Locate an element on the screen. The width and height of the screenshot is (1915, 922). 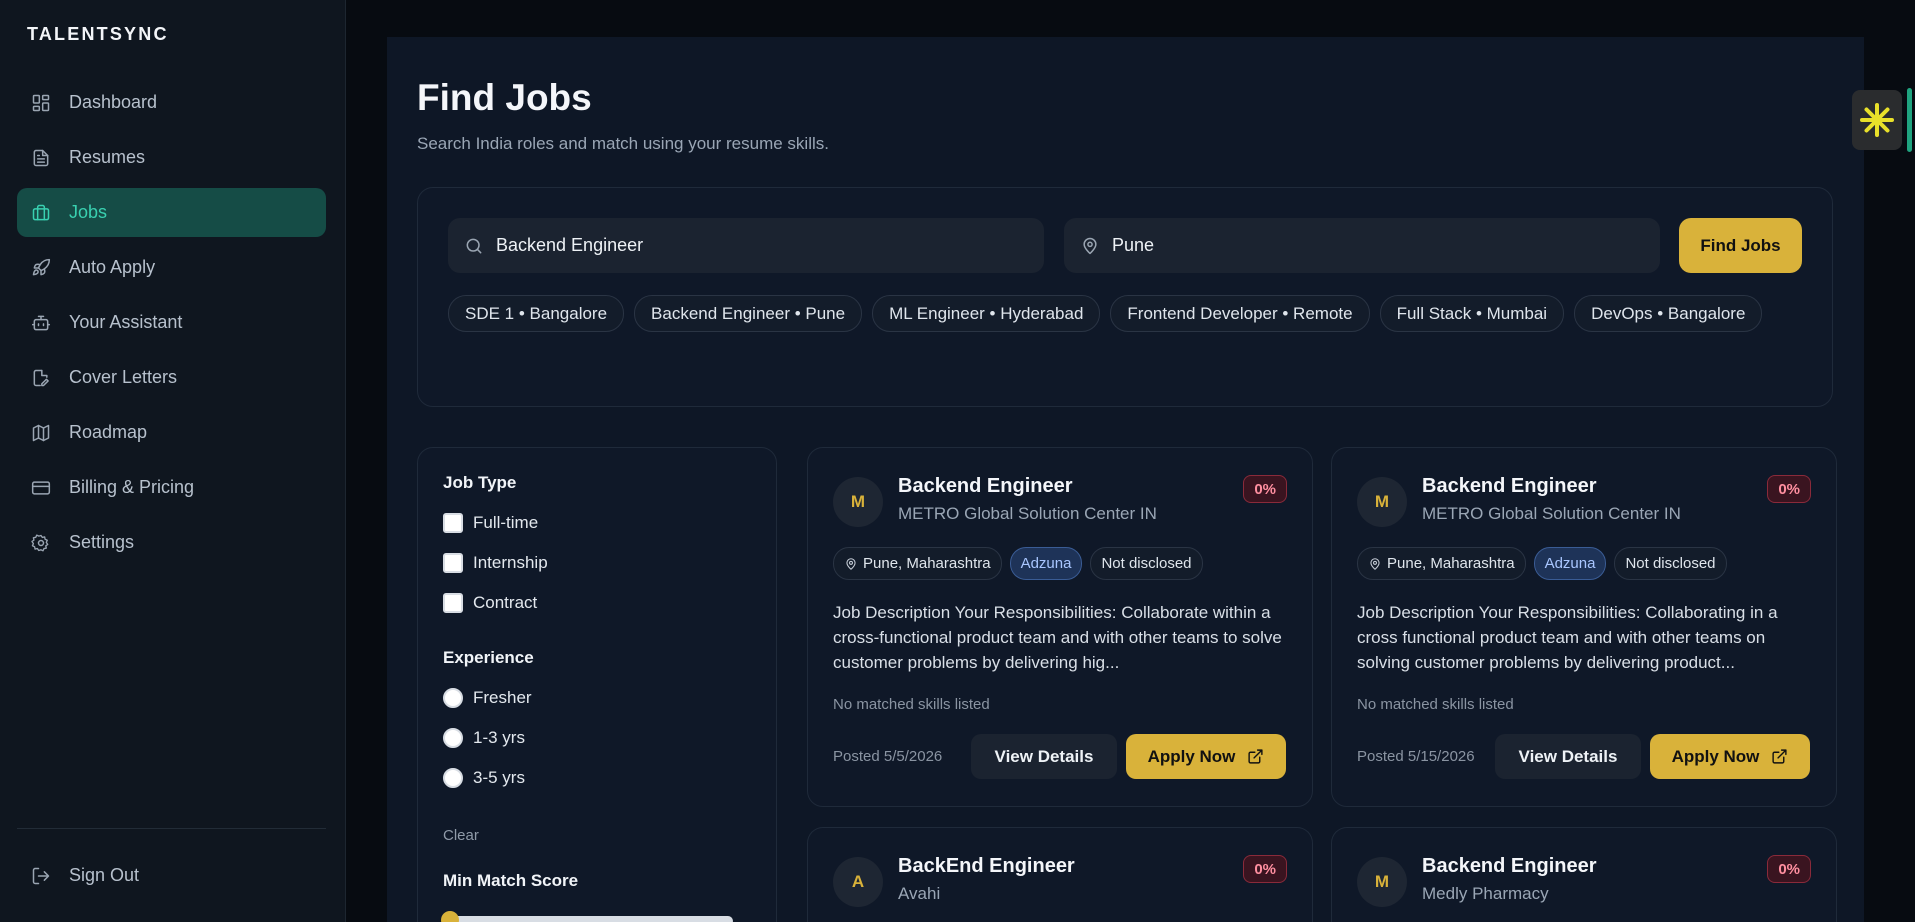
sidebar-item-jobs: Jobs is located at coordinates (171, 212).